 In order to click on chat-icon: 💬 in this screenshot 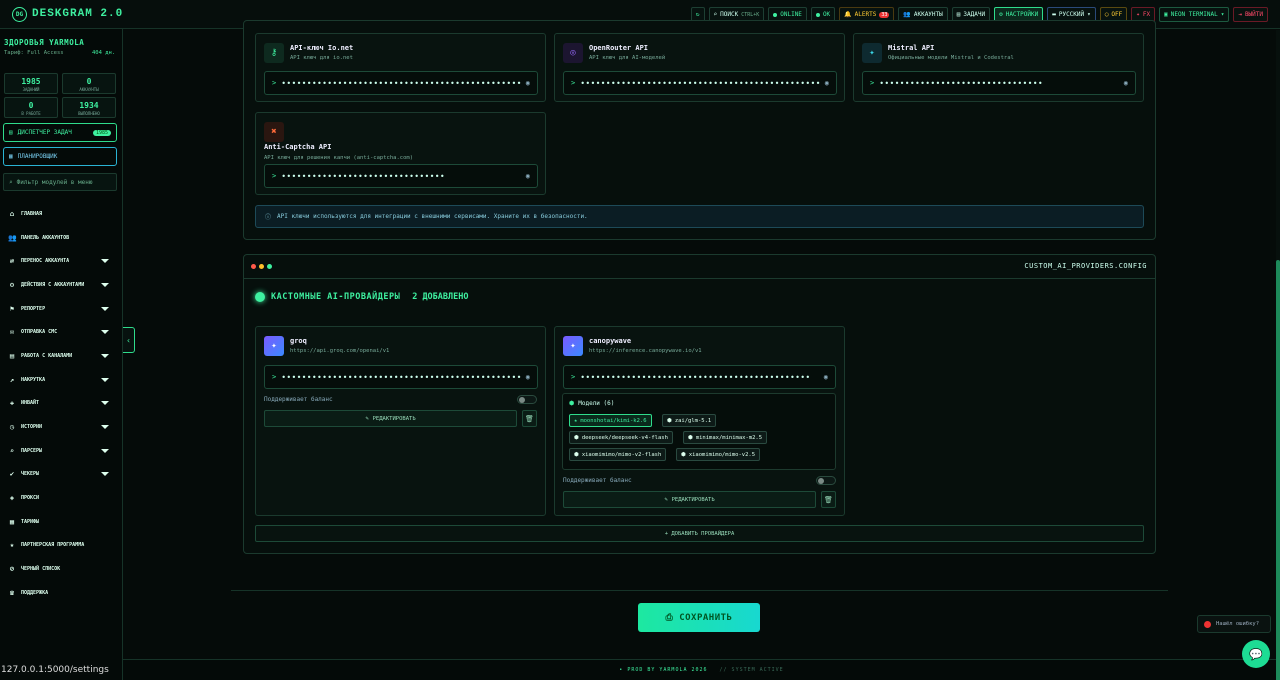, I will do `click(1256, 654)`.